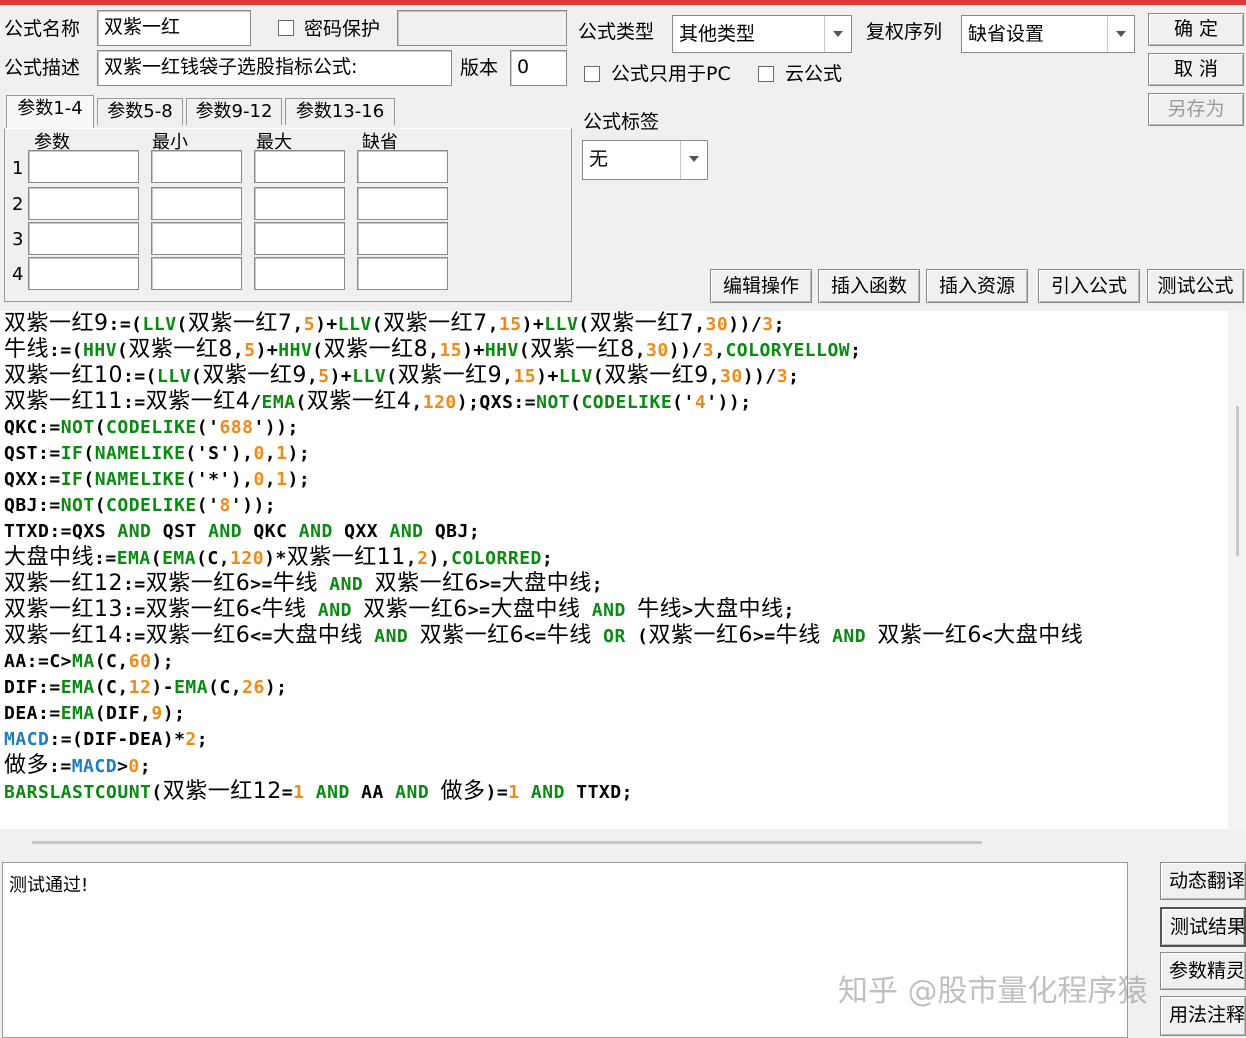 The width and height of the screenshot is (1246, 1038). What do you see at coordinates (250, 350) in the screenshot?
I see `code-token: 5` at bounding box center [250, 350].